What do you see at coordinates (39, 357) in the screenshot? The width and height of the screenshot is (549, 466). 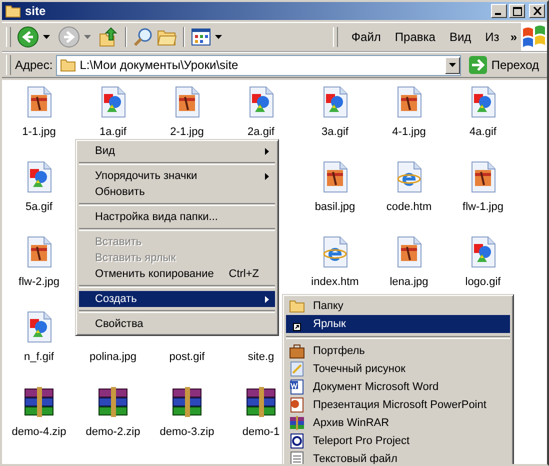 I see `file-name: n_f.gif` at bounding box center [39, 357].